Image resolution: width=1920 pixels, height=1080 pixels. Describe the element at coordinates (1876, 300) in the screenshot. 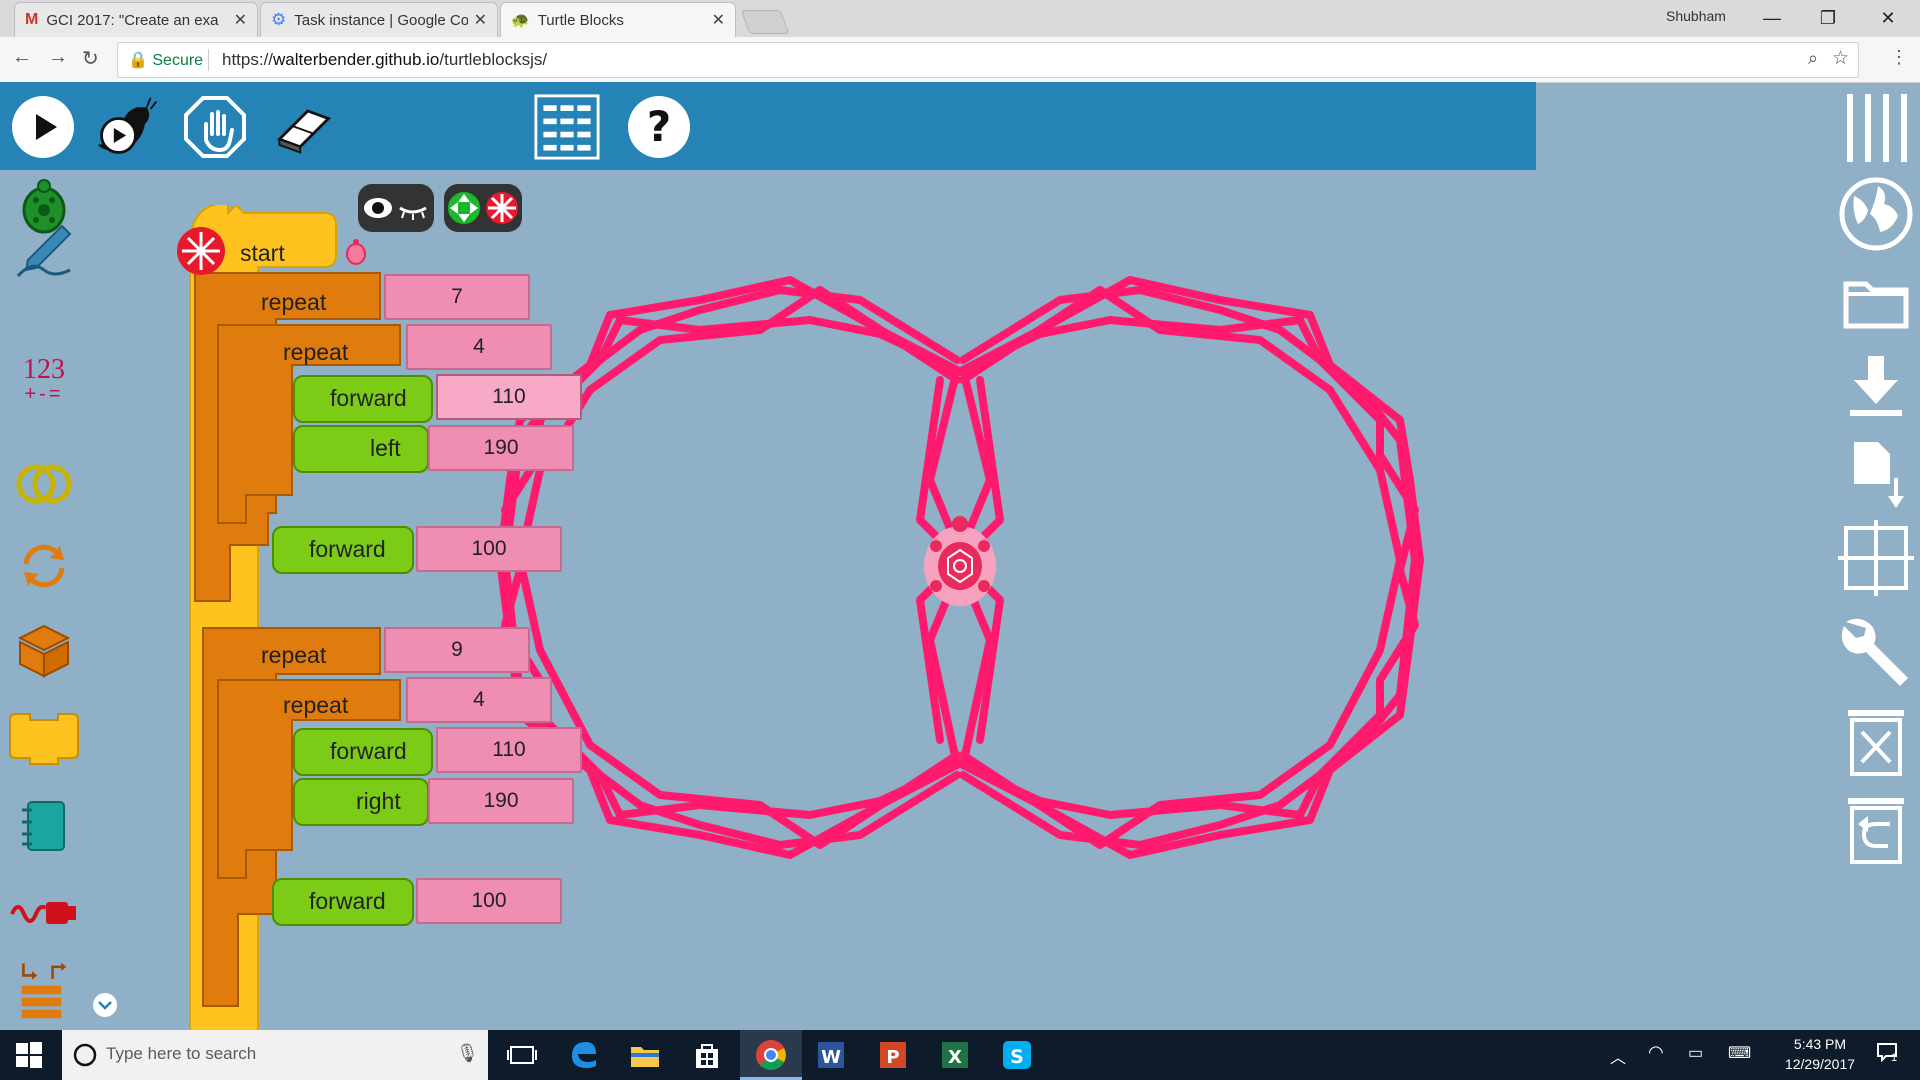

I see `open-folder-icon` at that location.